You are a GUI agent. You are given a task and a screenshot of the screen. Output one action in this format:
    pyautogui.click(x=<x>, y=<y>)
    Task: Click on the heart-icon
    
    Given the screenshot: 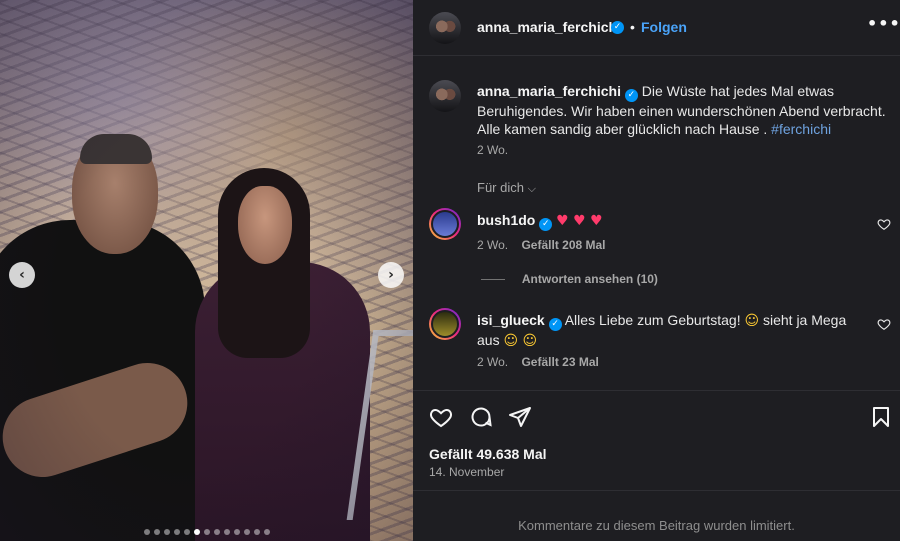 What is the action you would take?
    pyautogui.click(x=441, y=417)
    